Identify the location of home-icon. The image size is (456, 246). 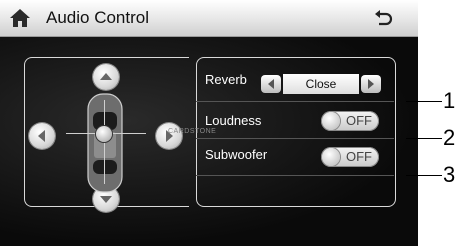
(20, 18).